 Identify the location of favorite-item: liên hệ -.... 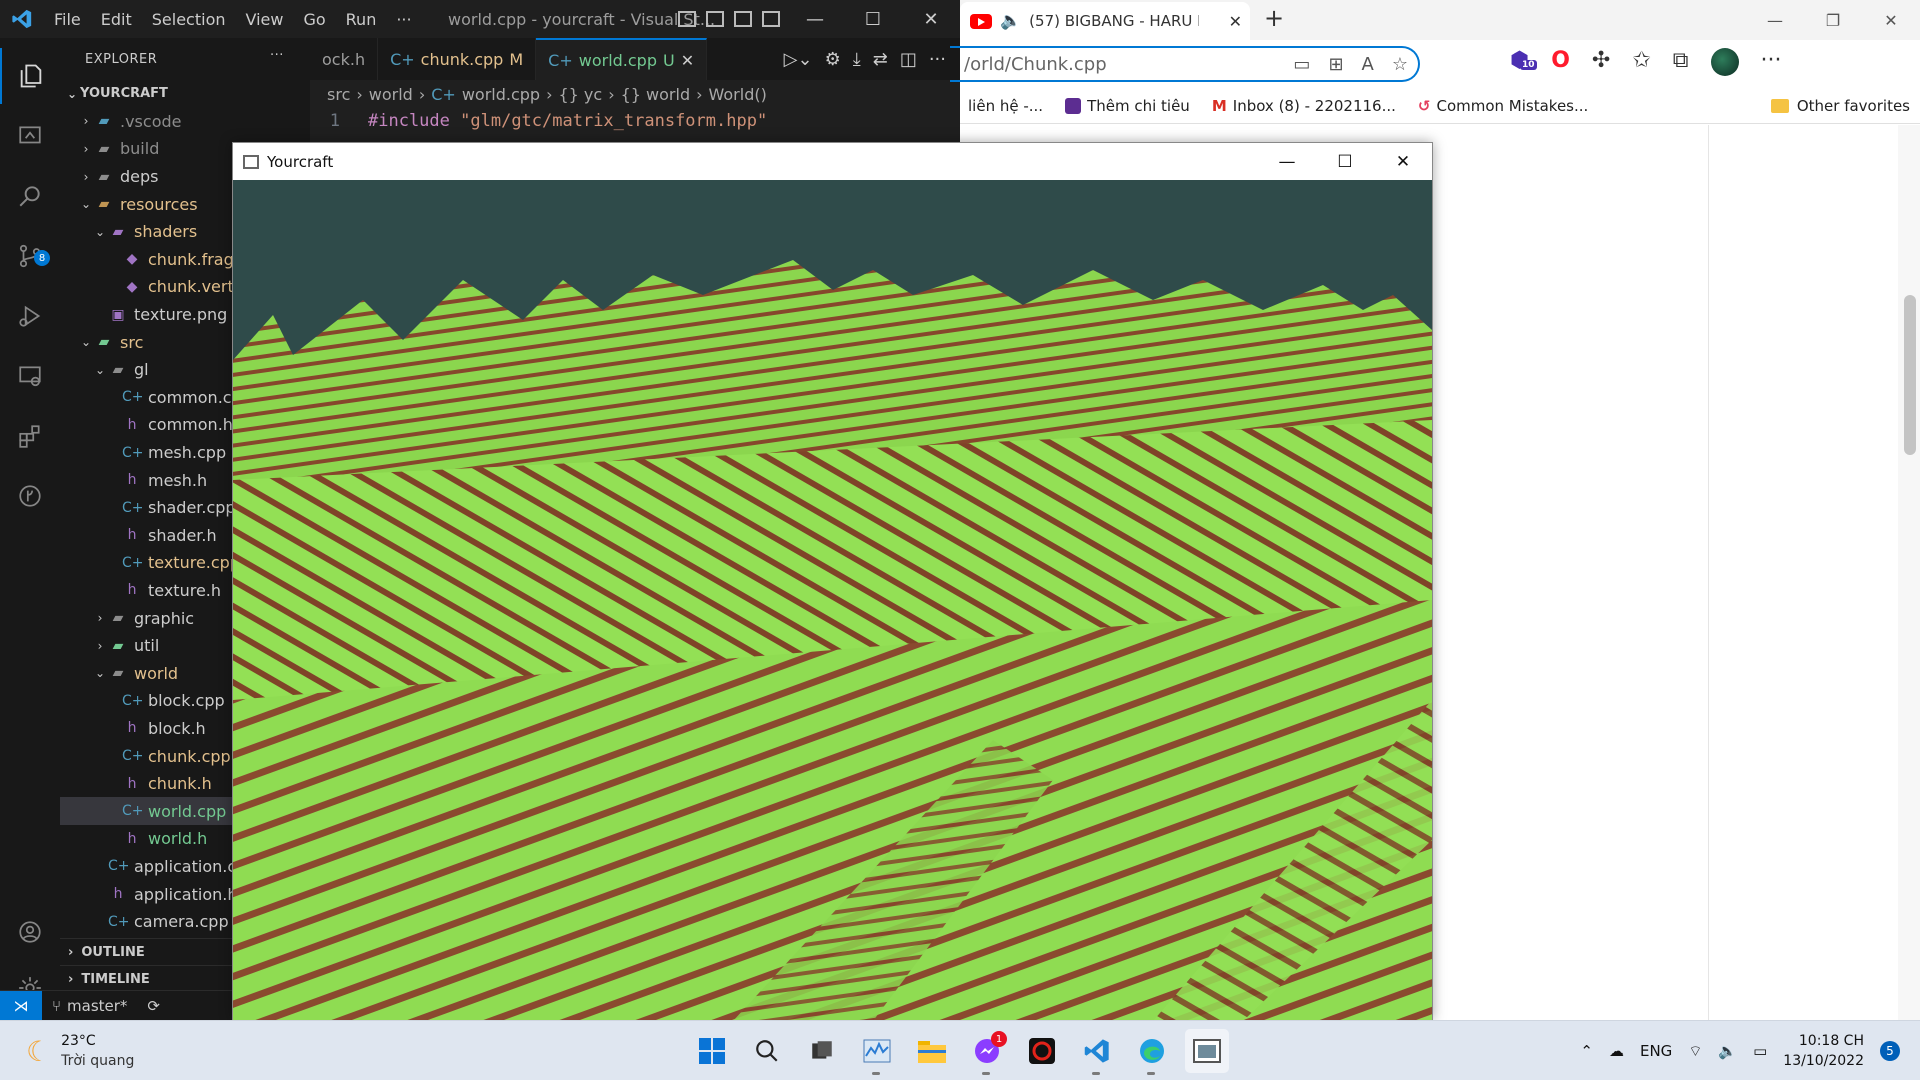
(1005, 106).